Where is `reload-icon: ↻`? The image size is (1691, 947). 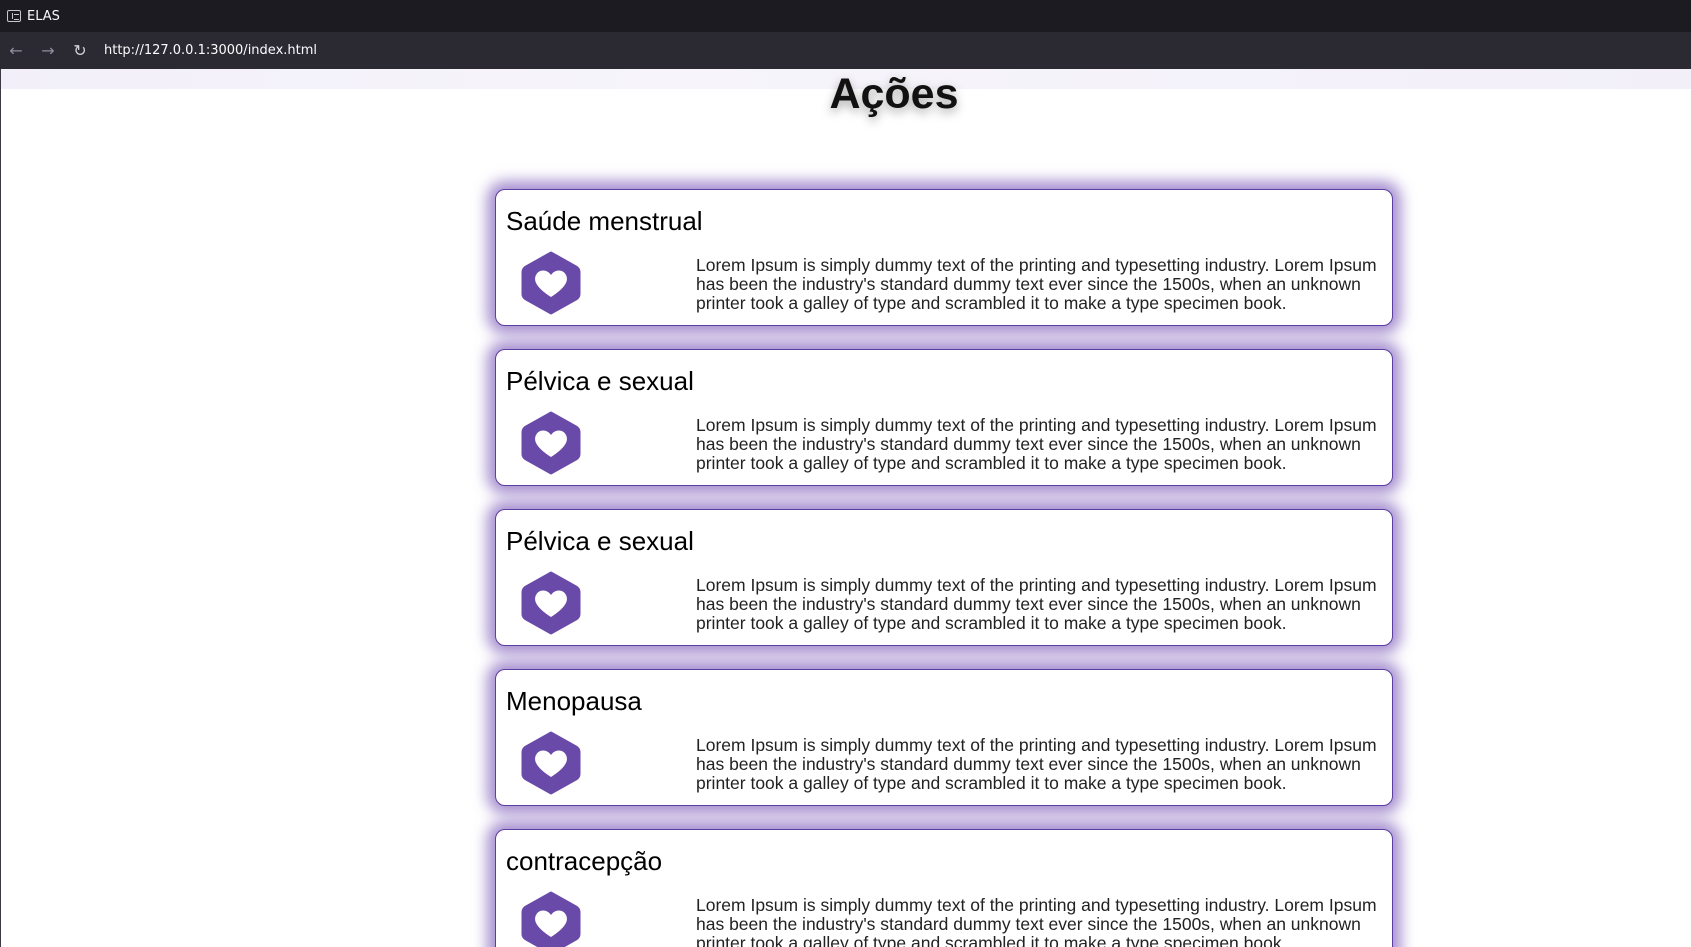
reload-icon: ↻ is located at coordinates (80, 50).